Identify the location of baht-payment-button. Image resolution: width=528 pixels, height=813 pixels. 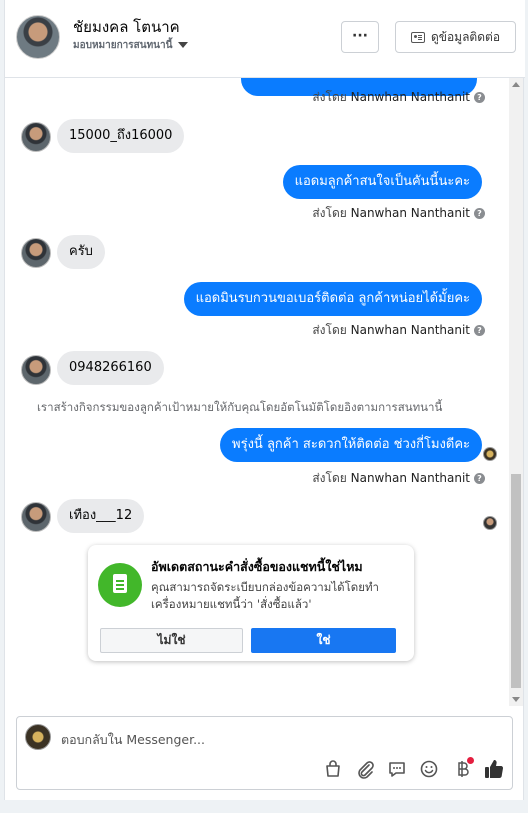
(463, 768).